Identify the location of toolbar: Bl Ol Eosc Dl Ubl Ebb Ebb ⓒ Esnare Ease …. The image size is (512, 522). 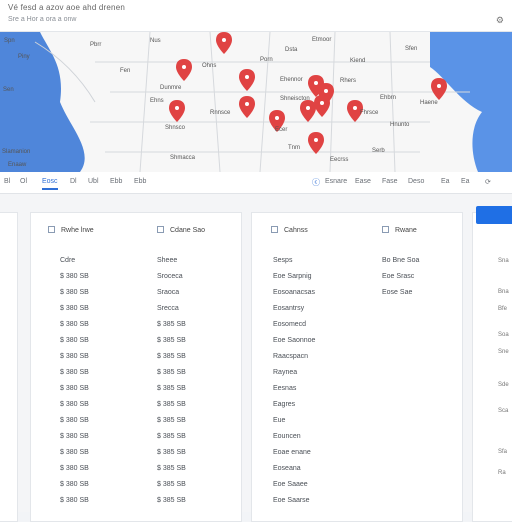
(256, 183).